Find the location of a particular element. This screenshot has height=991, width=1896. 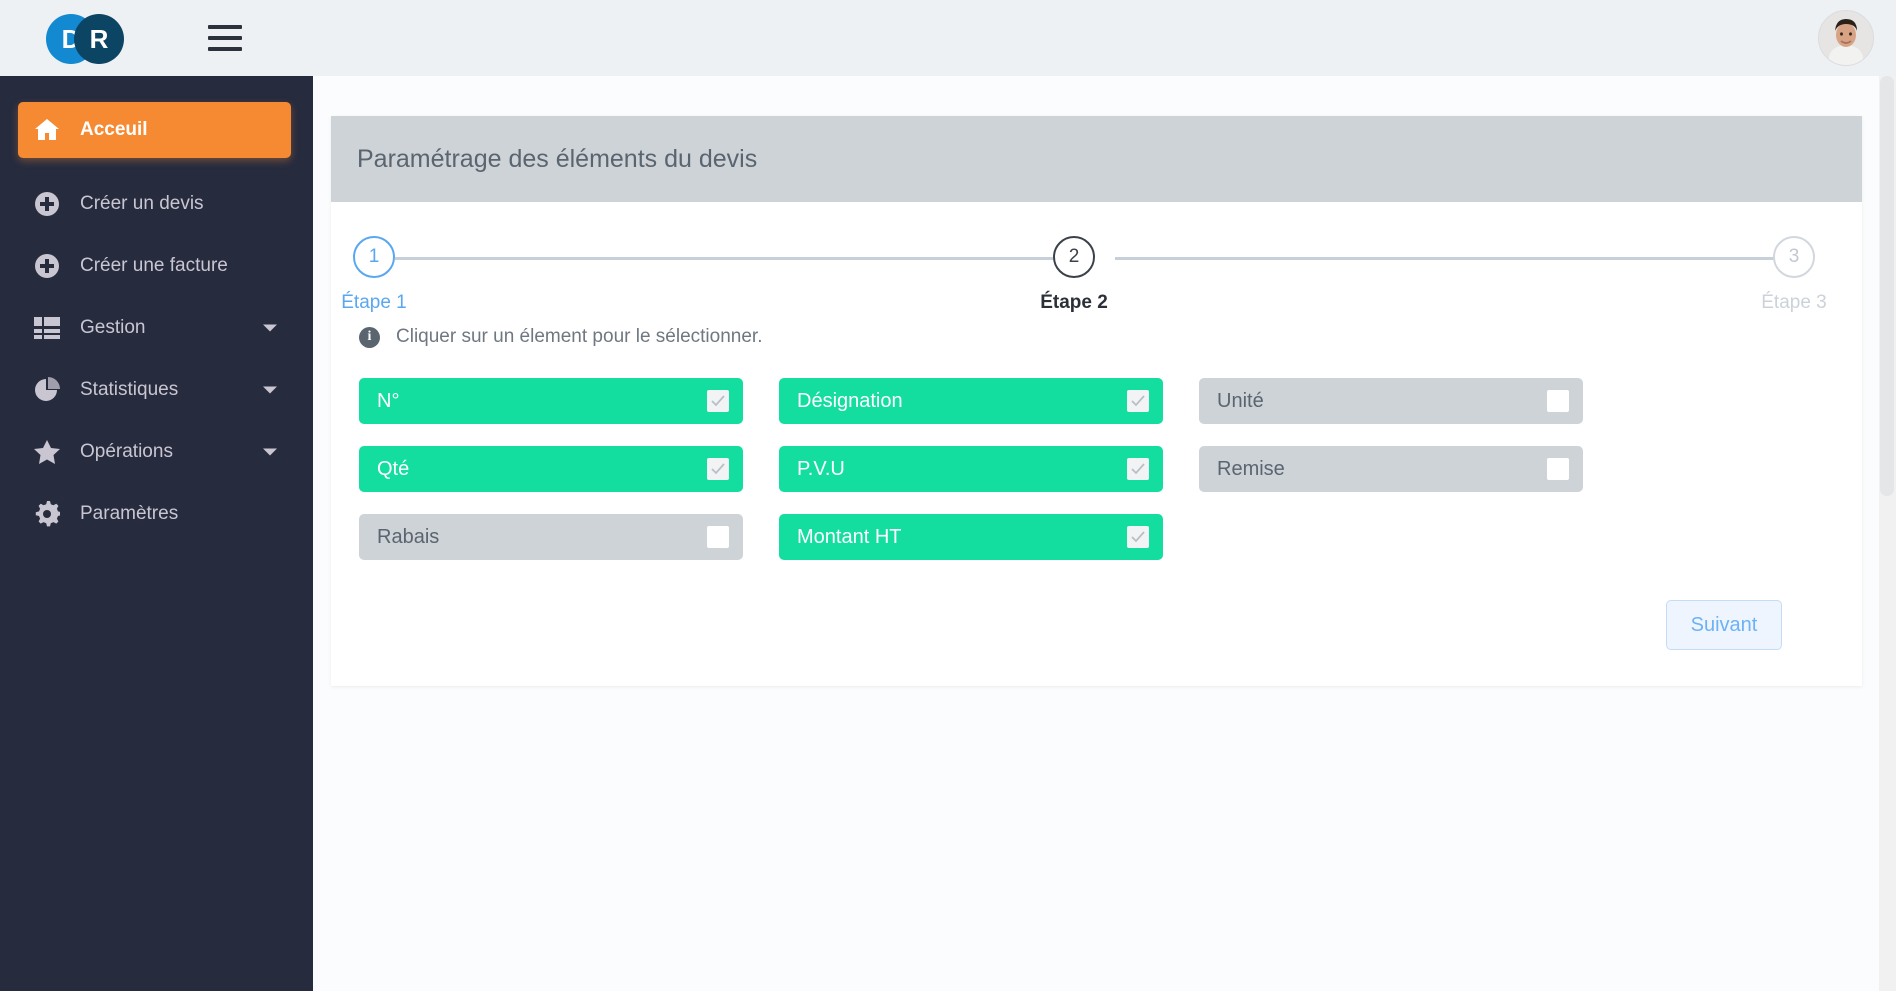

sidebar-item-label: Acceuil is located at coordinates (114, 129).